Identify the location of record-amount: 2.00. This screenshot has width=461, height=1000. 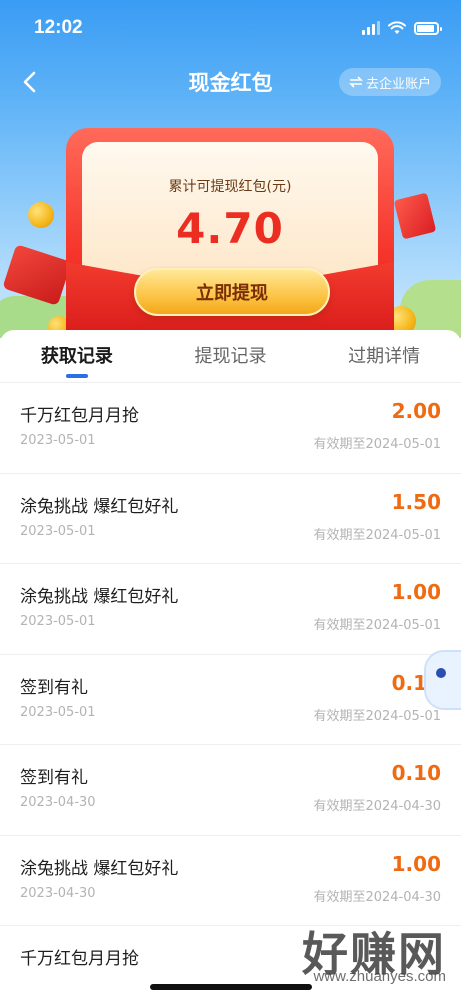
(416, 411).